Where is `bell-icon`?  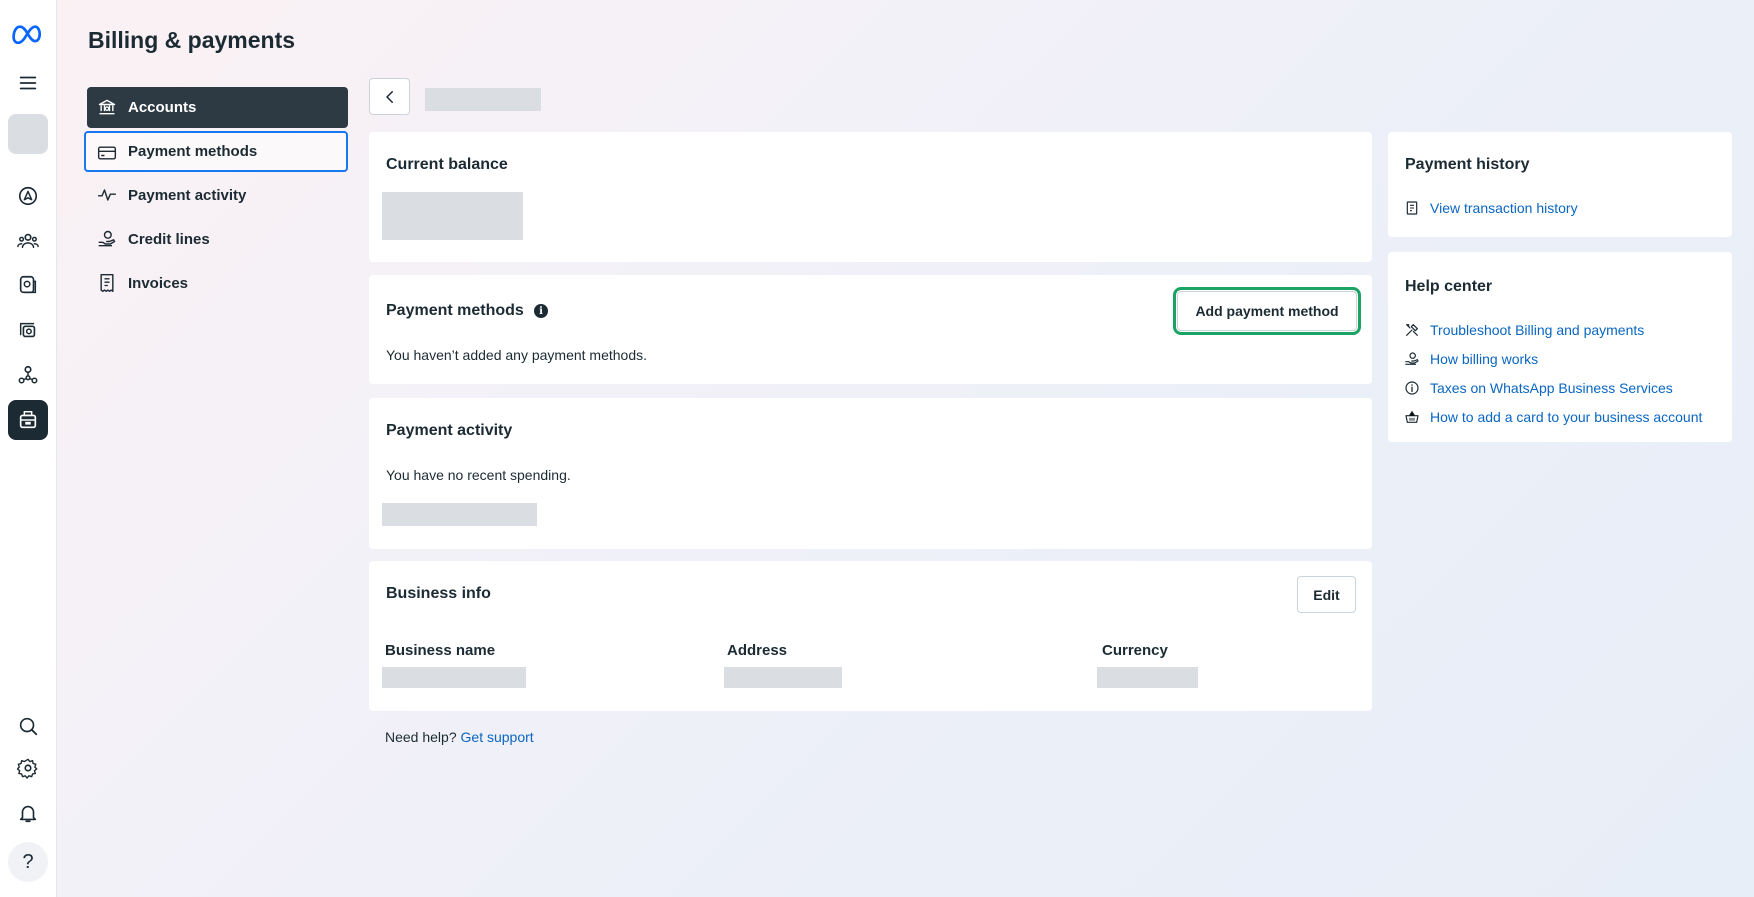
bell-icon is located at coordinates (28, 813).